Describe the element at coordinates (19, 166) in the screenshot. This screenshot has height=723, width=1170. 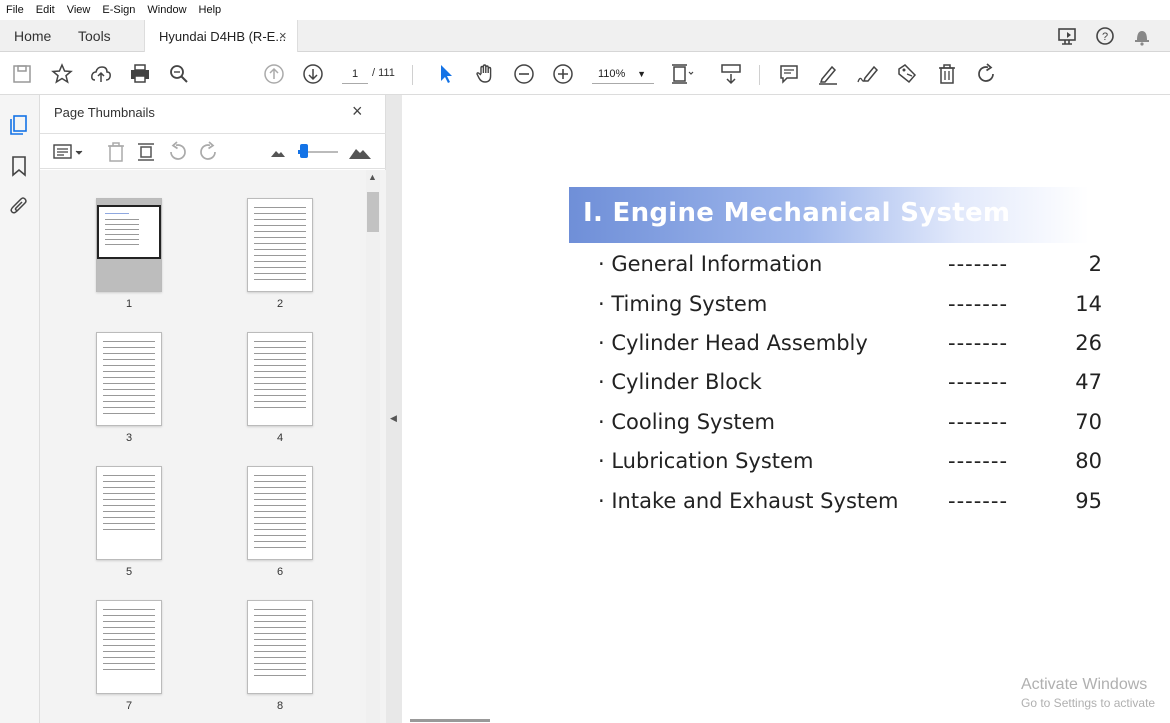
I see `bookmarks-icon` at that location.